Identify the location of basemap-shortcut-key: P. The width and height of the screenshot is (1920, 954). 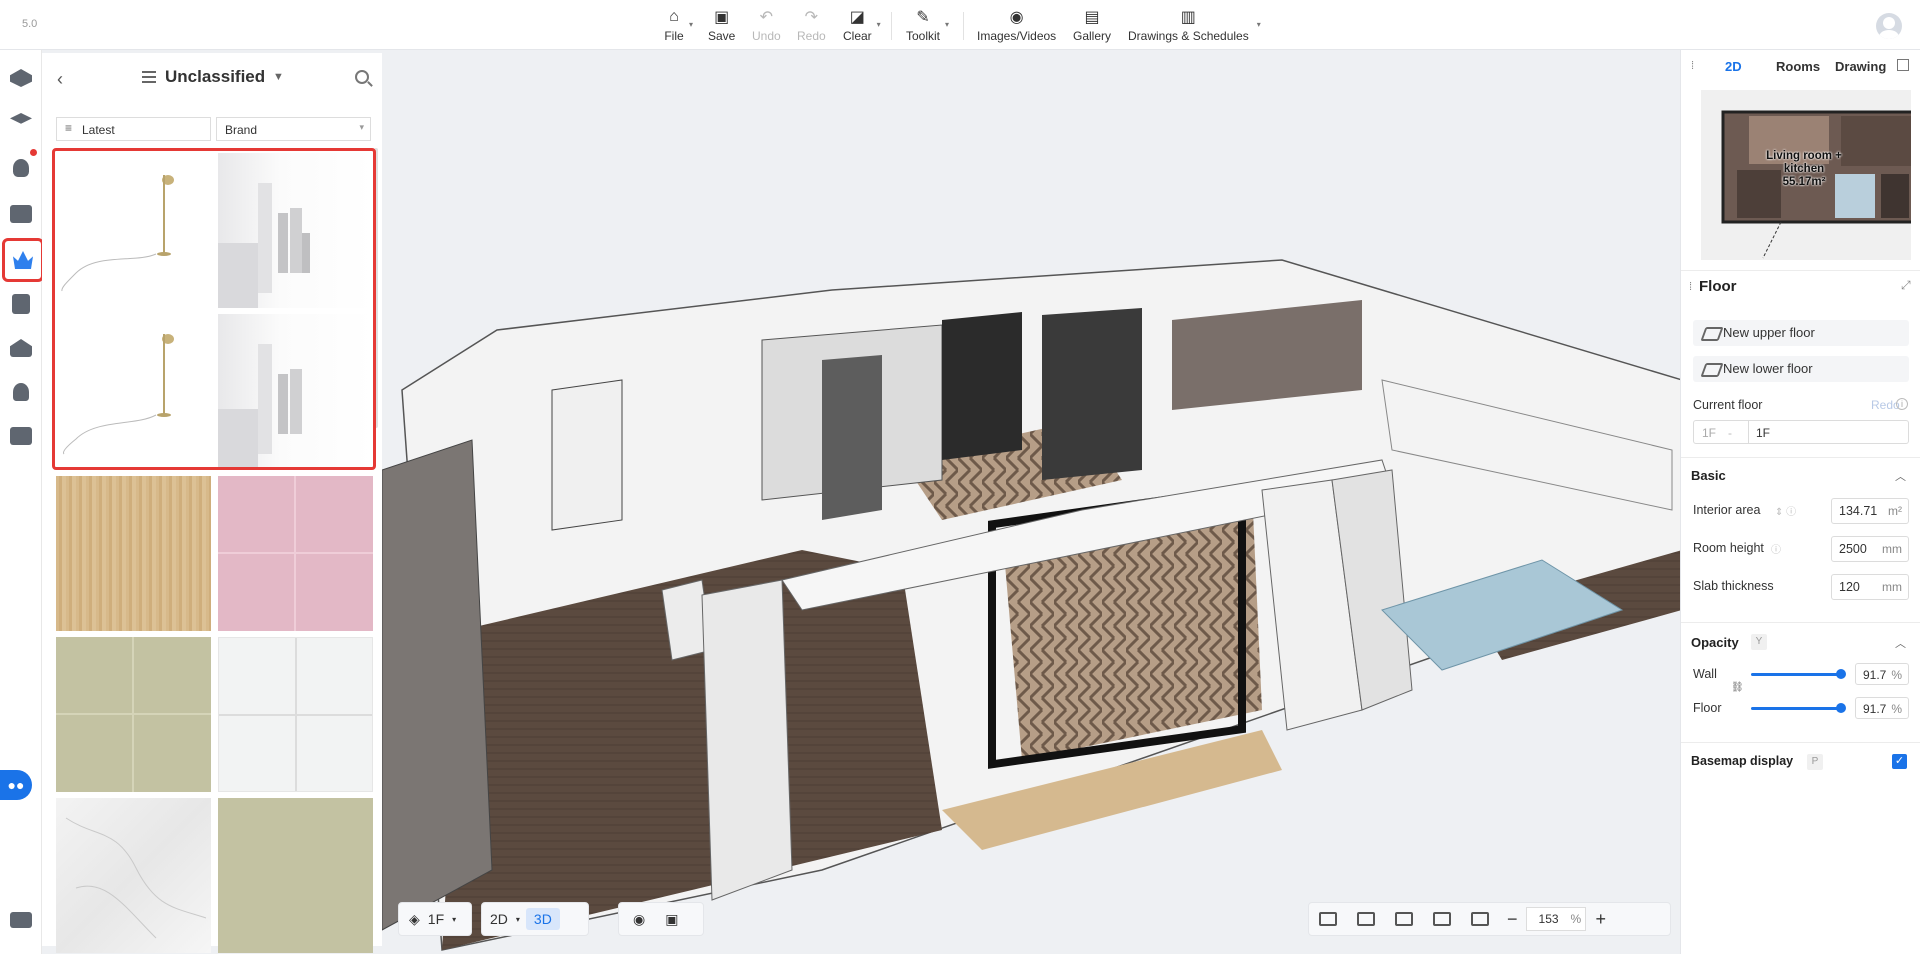
(1815, 762).